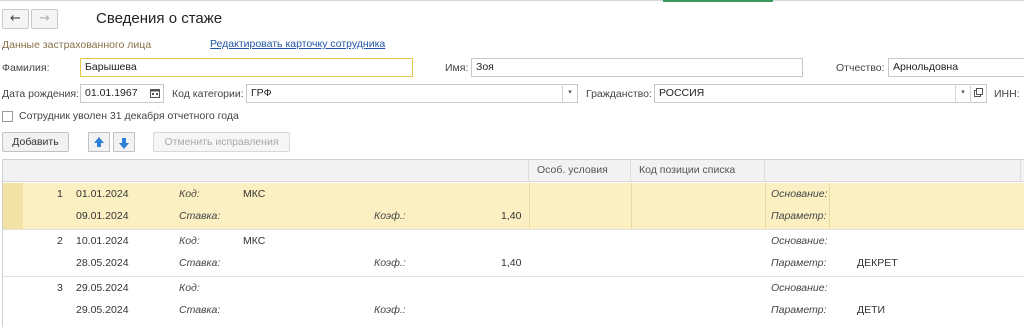 The width and height of the screenshot is (1024, 327). Describe the element at coordinates (457, 68) in the screenshot. I see `name-label: Имя:` at that location.